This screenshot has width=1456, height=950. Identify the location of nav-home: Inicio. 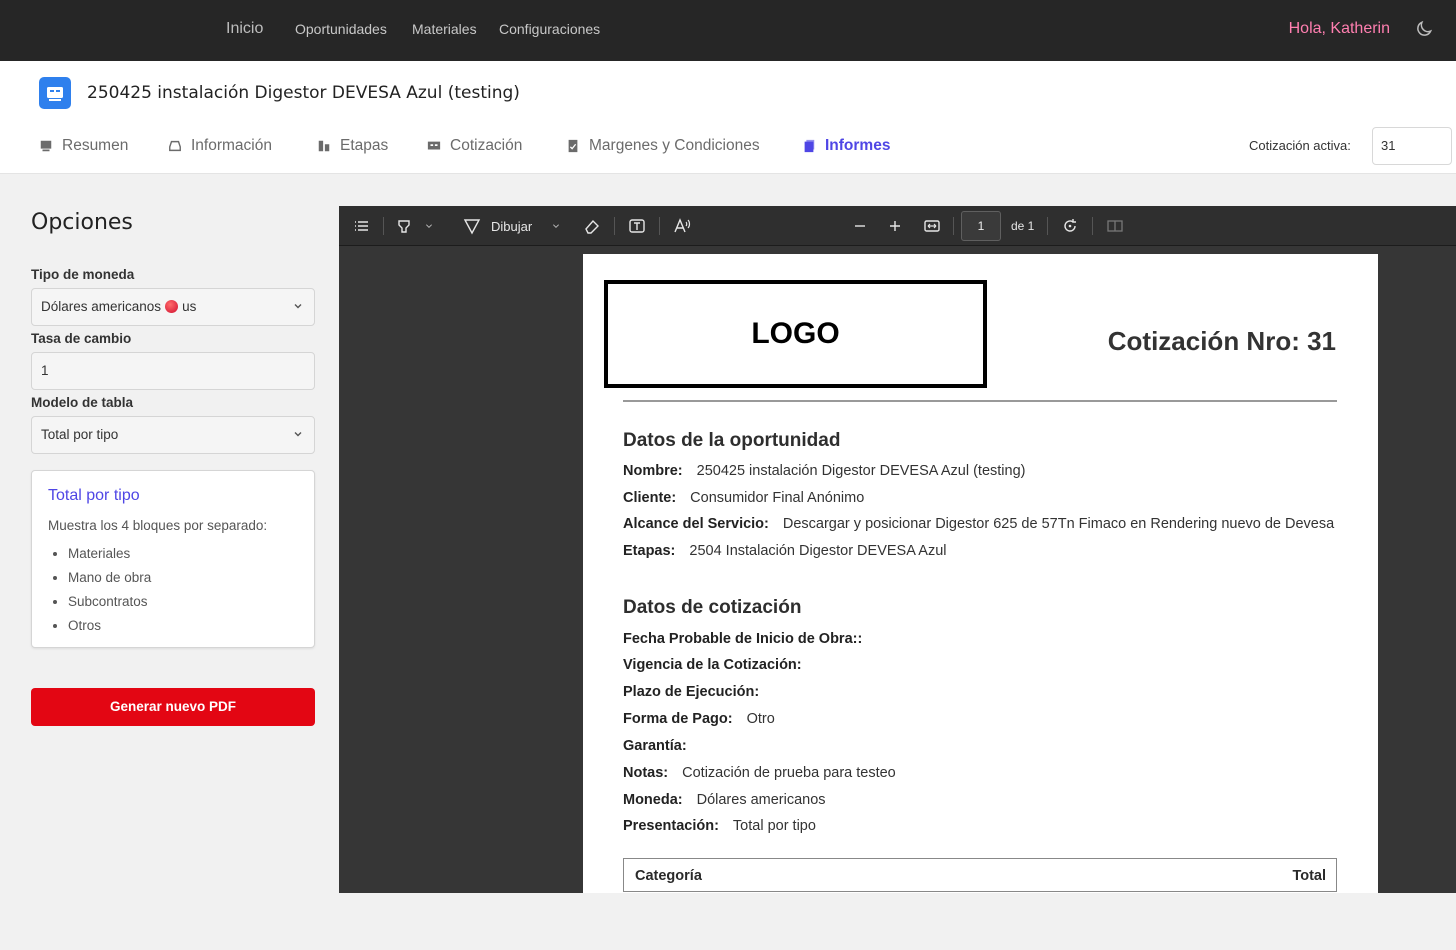
(244, 30).